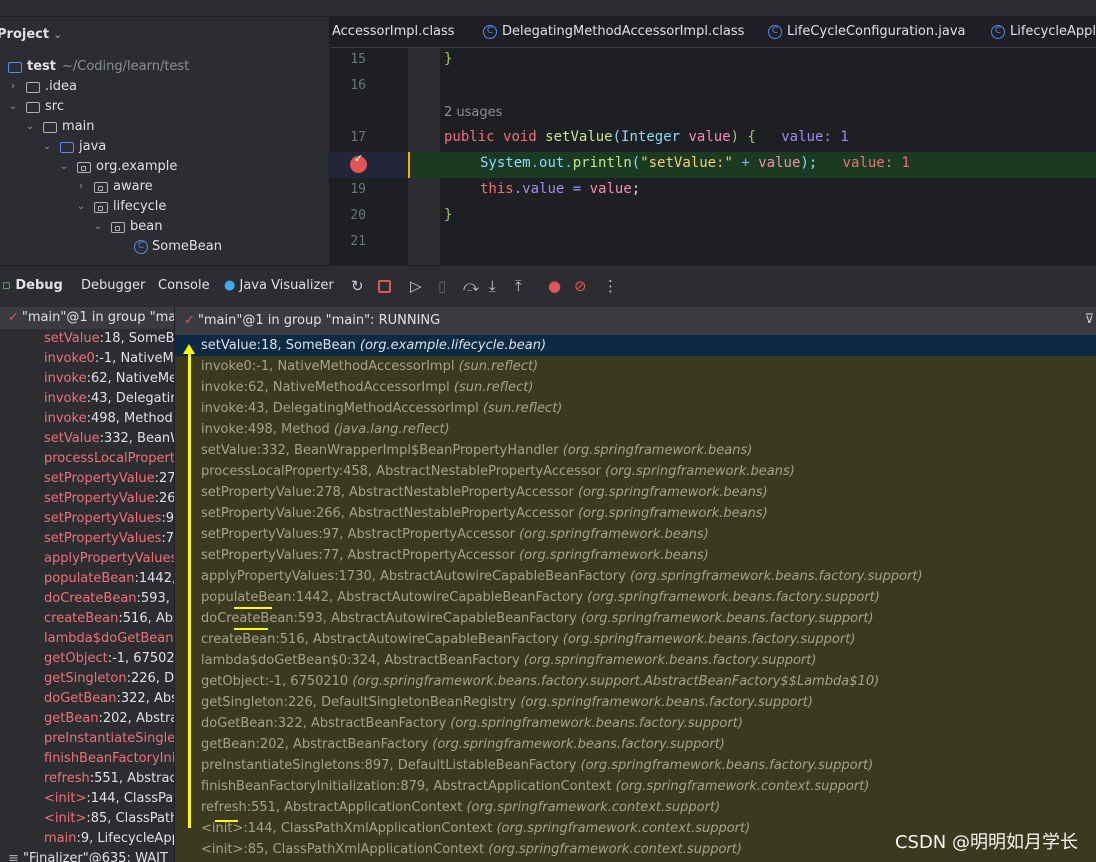 This screenshot has height=862, width=1096. What do you see at coordinates (113, 187) in the screenshot?
I see `tree-item-aware: › aware` at bounding box center [113, 187].